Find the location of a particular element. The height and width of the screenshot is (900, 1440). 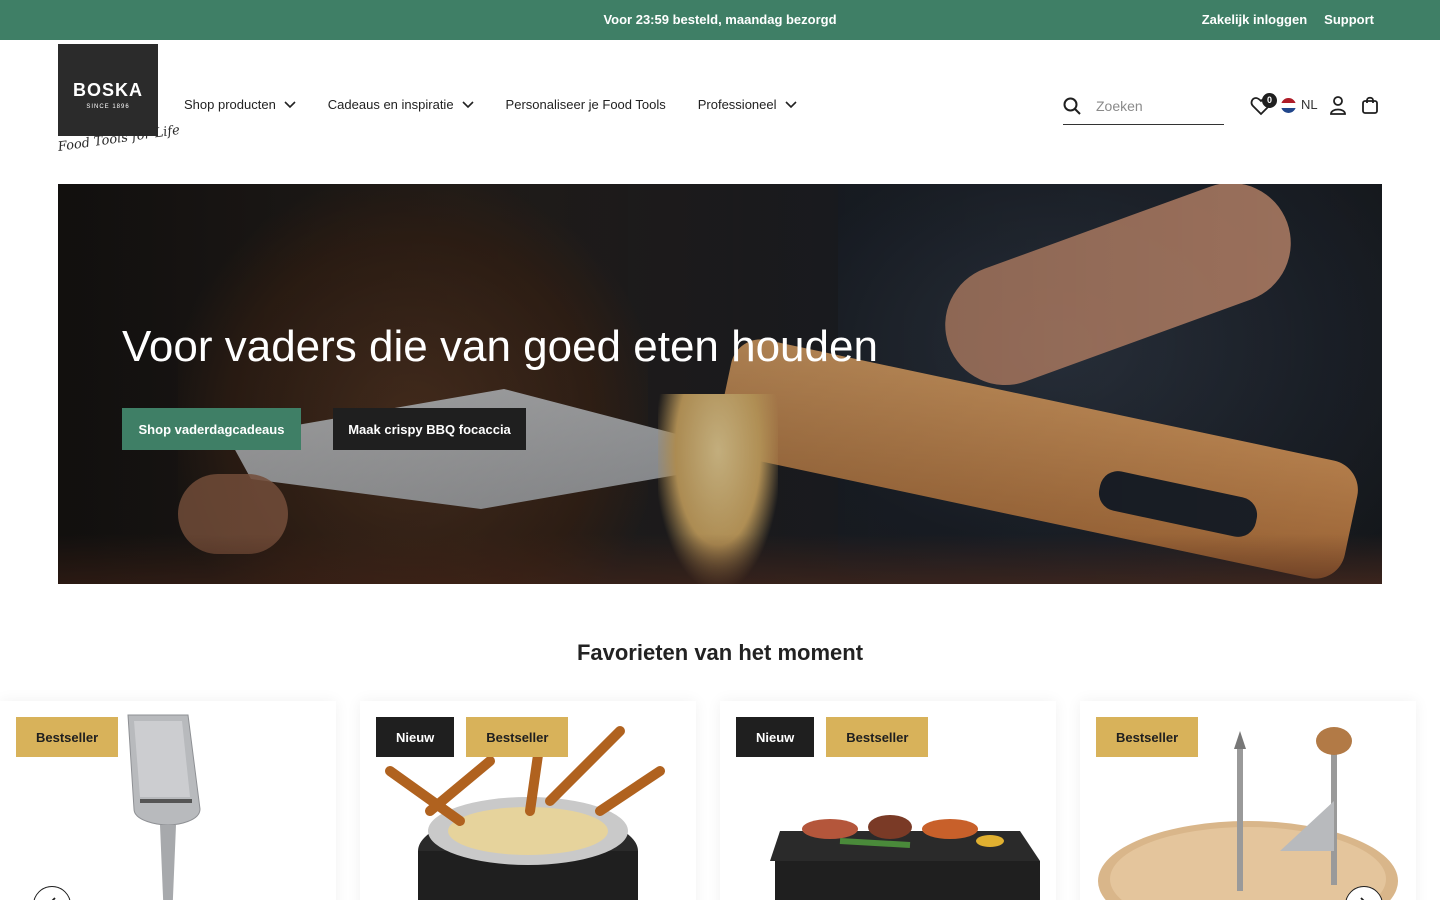

cart-icon is located at coordinates (1370, 105).